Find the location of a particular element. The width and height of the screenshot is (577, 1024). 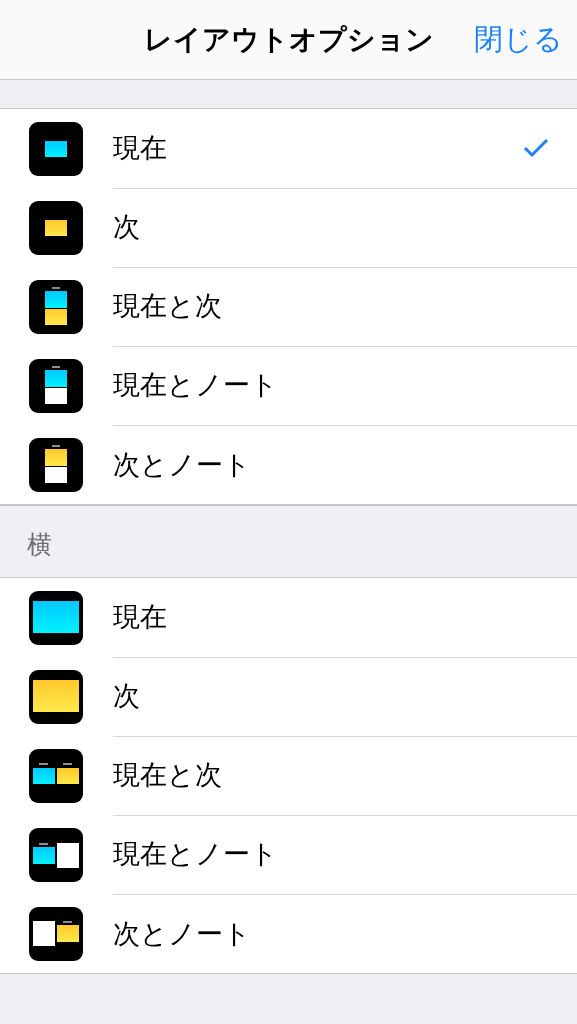

nav-title: レイアウトオプション is located at coordinates (288, 39).